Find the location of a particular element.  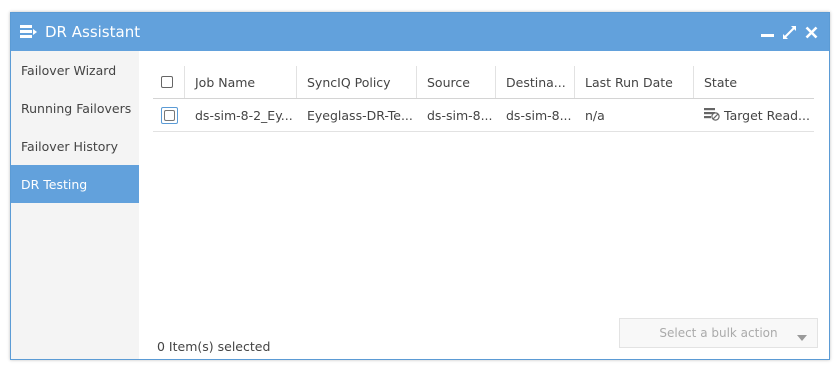

target-ready-icon is located at coordinates (712, 115).